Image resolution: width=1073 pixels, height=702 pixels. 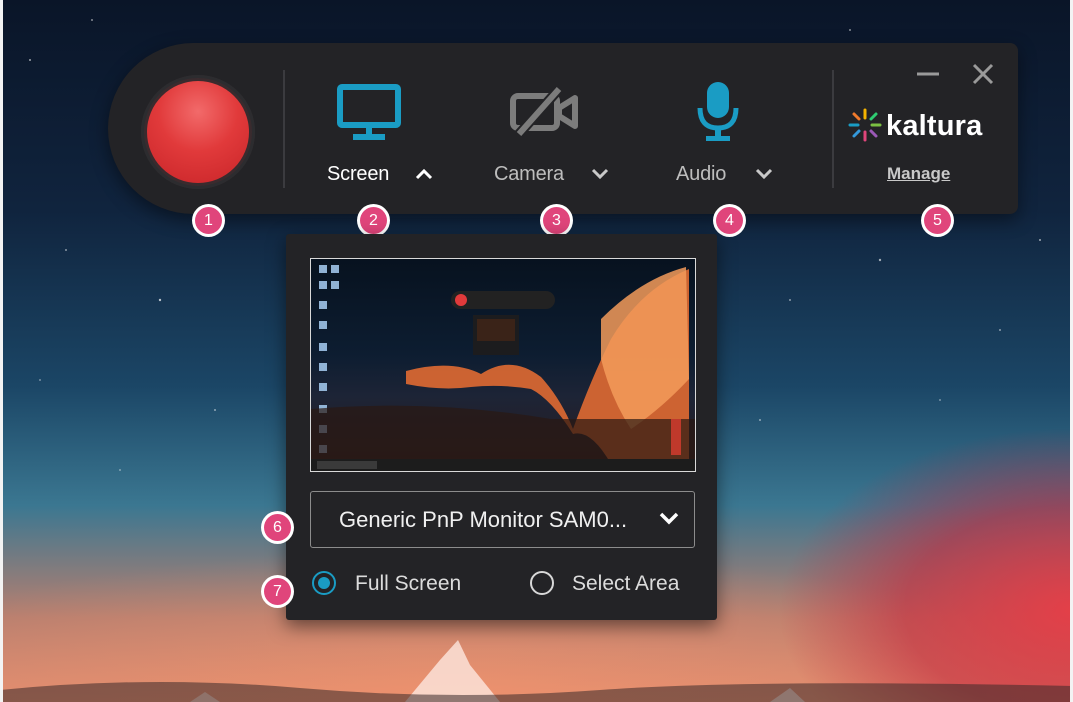 I want to click on callout-badge-1: 1, so click(x=208, y=220).